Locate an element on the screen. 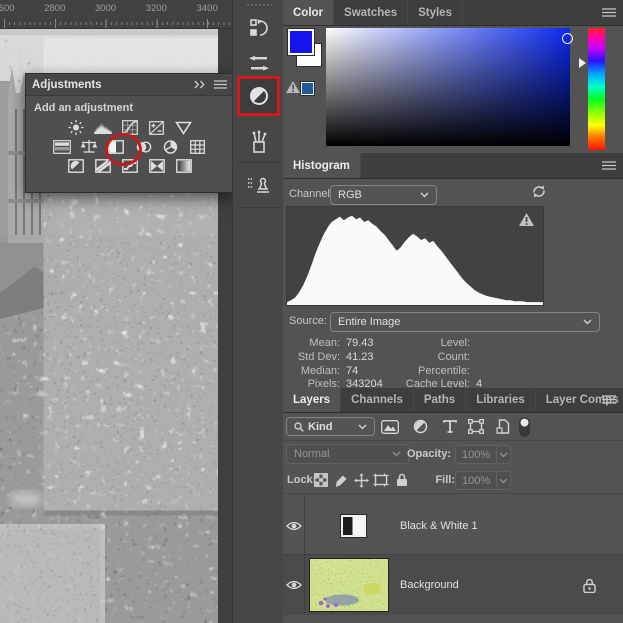  layer-list: Black & White 1 Background is located at coordinates (453, 559).